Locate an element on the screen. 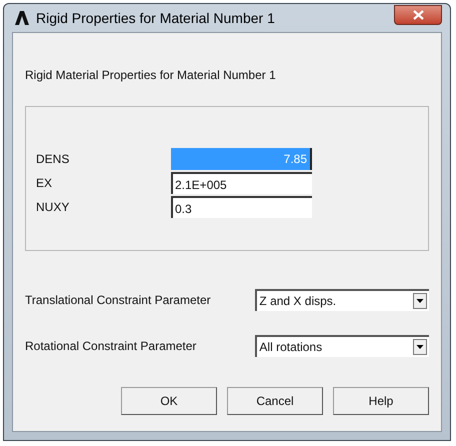 The width and height of the screenshot is (456, 446). dropdown: All rotations is located at coordinates (342, 346).